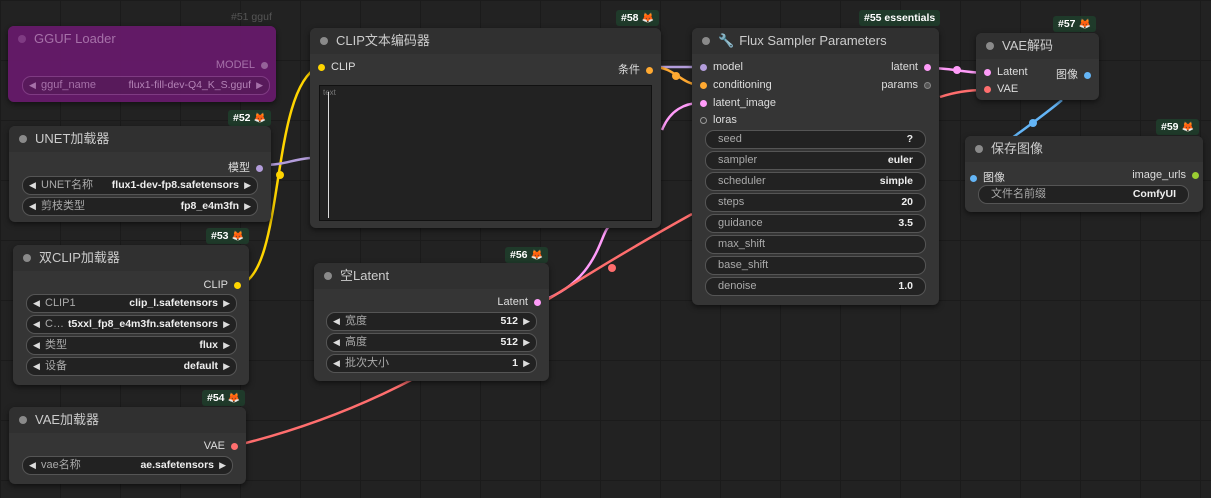 The width and height of the screenshot is (1211, 498). What do you see at coordinates (245, 167) in the screenshot?
I see `output-model: 模型` at bounding box center [245, 167].